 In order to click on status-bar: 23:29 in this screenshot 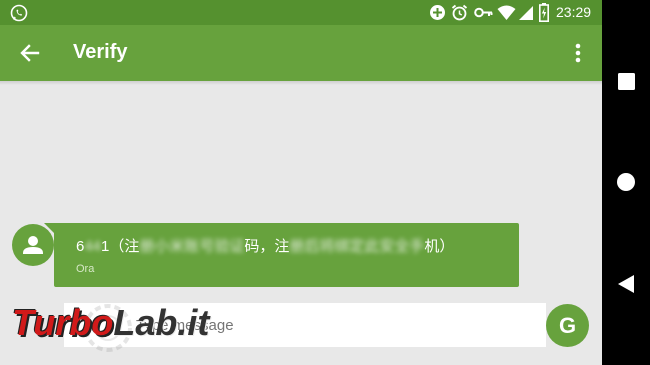, I will do `click(301, 12)`.